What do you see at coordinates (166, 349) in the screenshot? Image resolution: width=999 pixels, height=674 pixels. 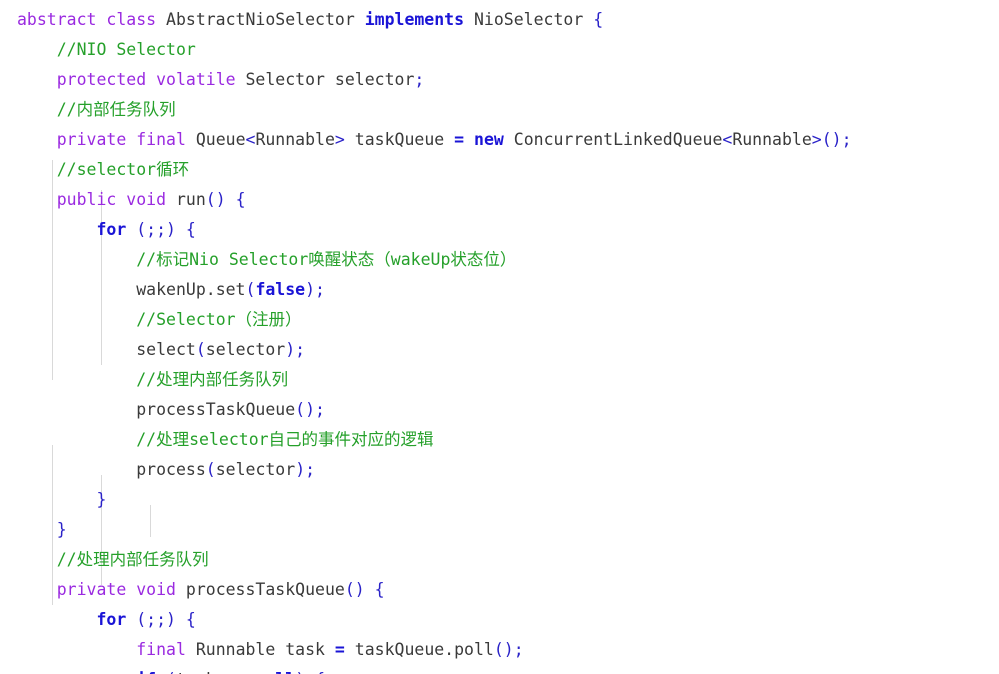 I see `code-token: select` at bounding box center [166, 349].